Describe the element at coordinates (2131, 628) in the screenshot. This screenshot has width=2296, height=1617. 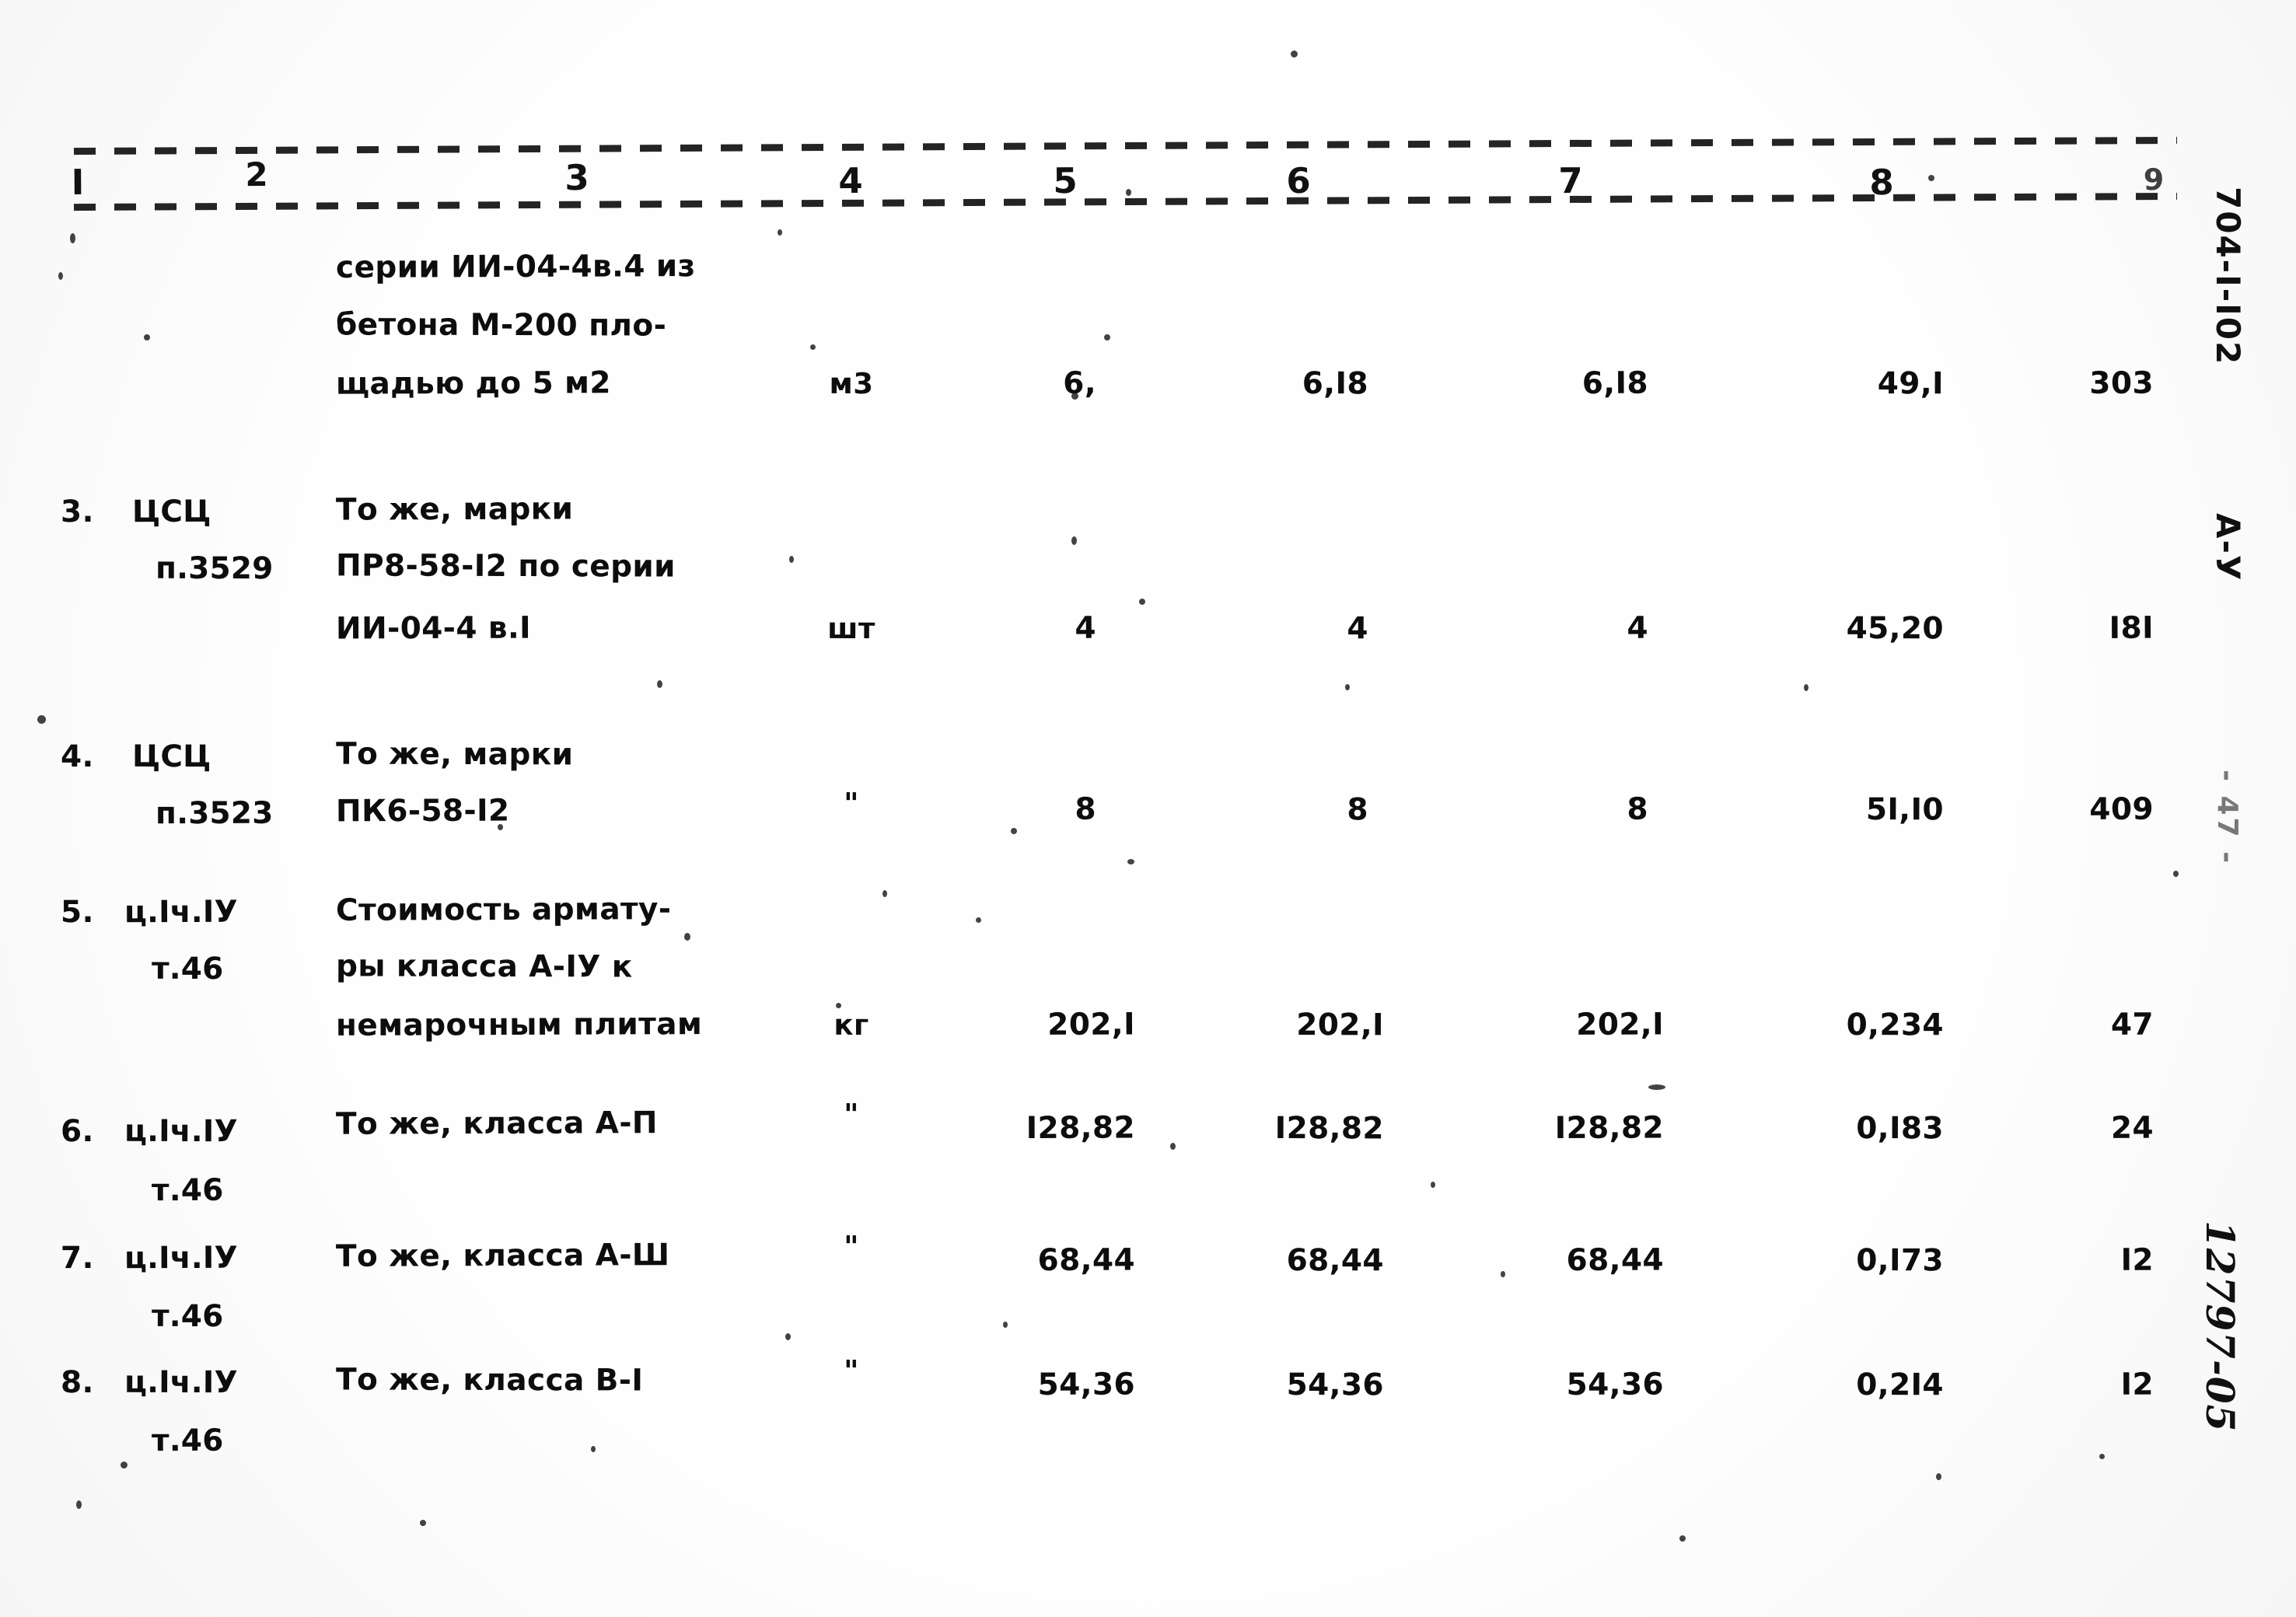
I see `row-1-col9: I8I` at that location.